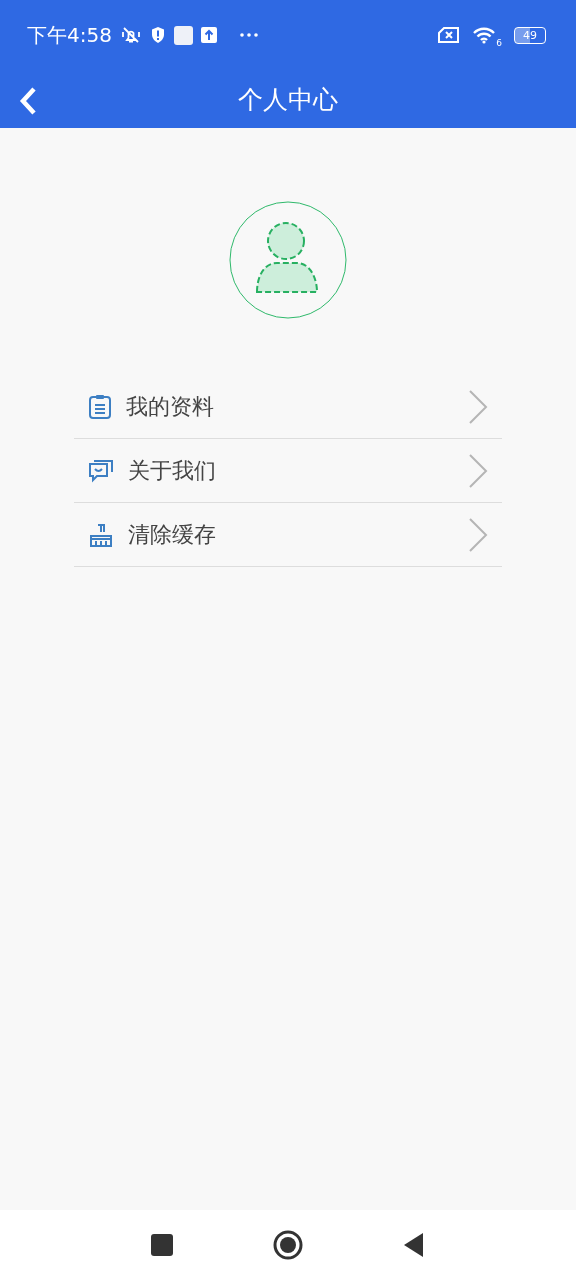 This screenshot has height=1280, width=576. What do you see at coordinates (288, 535) in the screenshot?
I see `menu-item: 清除缓存` at bounding box center [288, 535].